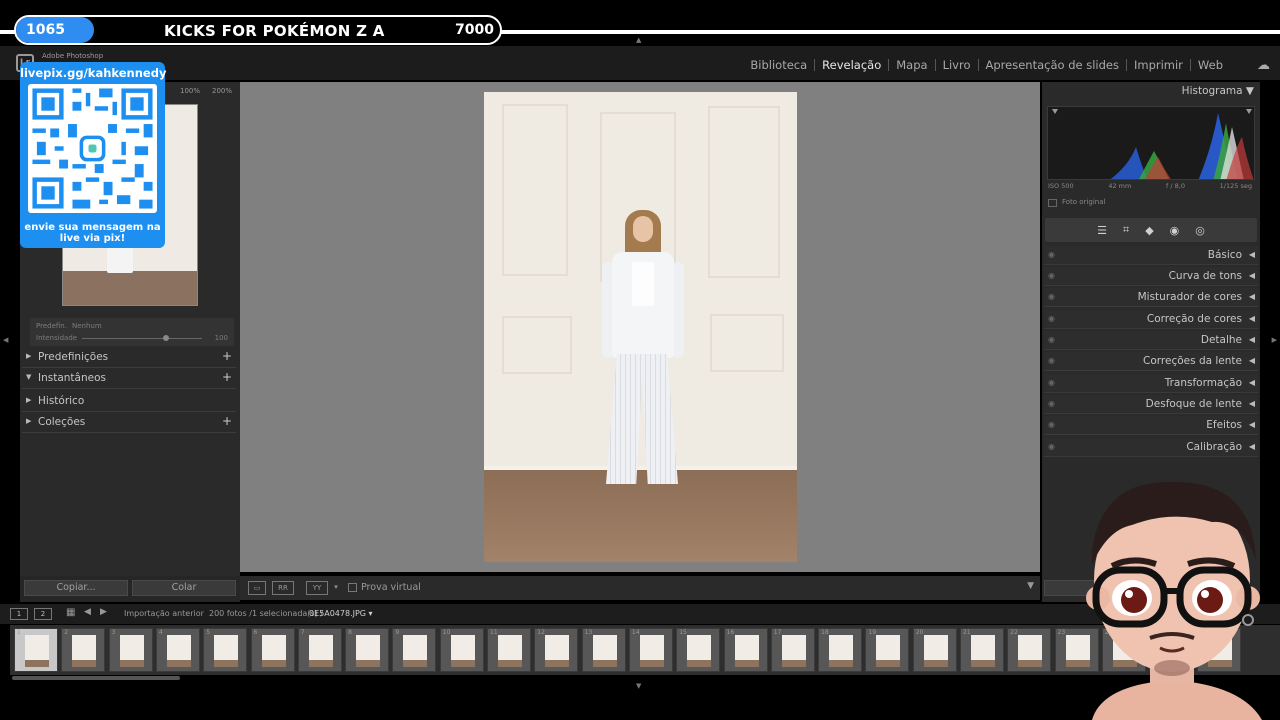  Describe the element at coordinates (1210, 65) in the screenshot. I see `module-web: Web` at that location.